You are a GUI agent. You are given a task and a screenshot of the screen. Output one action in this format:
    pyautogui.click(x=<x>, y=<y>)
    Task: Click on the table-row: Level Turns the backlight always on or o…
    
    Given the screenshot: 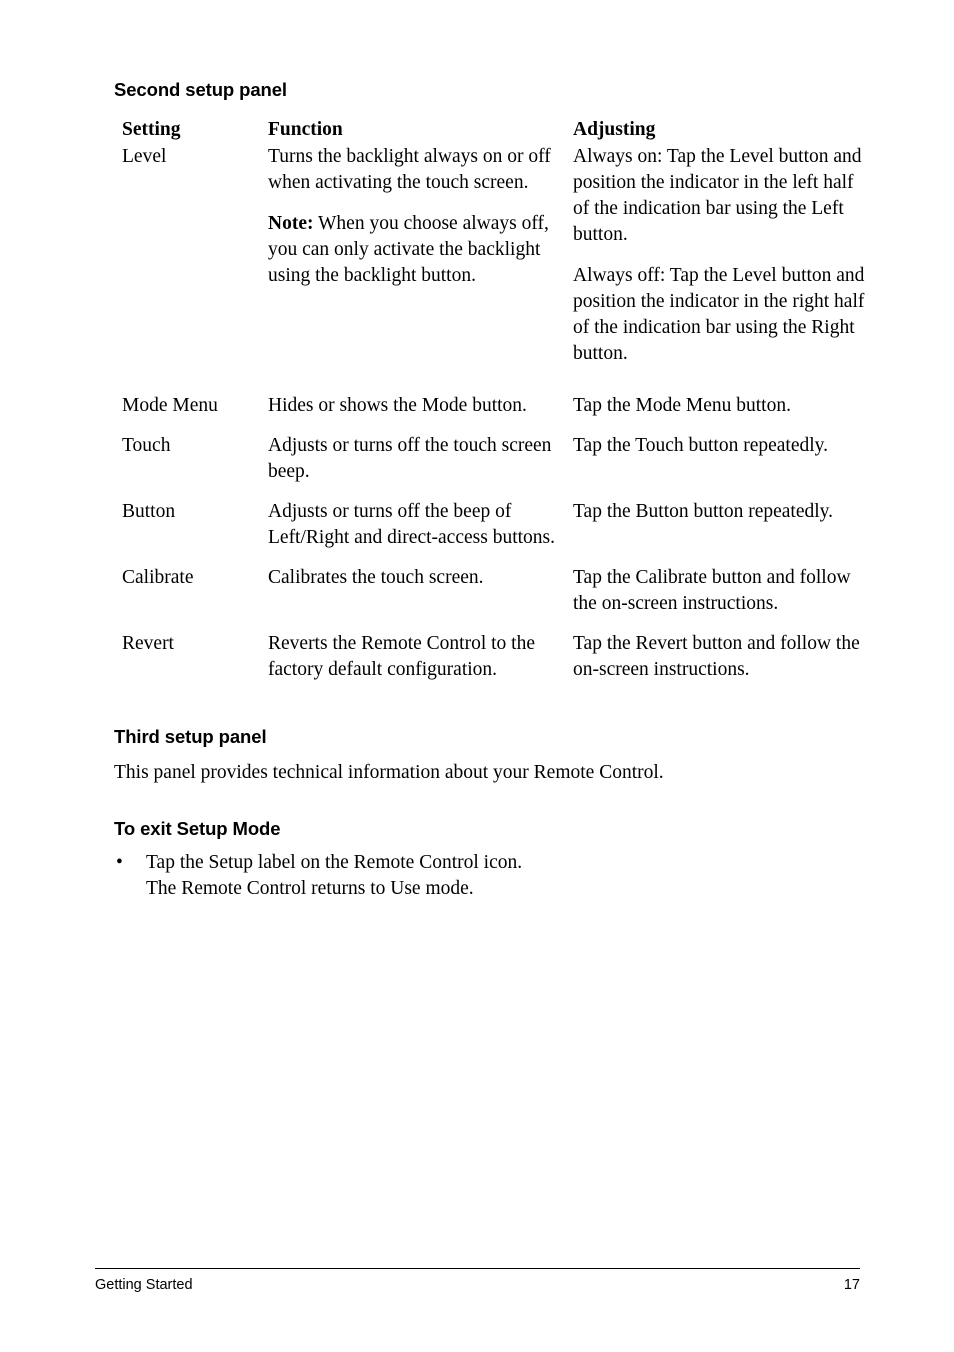 What is the action you would take?
    pyautogui.click(x=498, y=268)
    